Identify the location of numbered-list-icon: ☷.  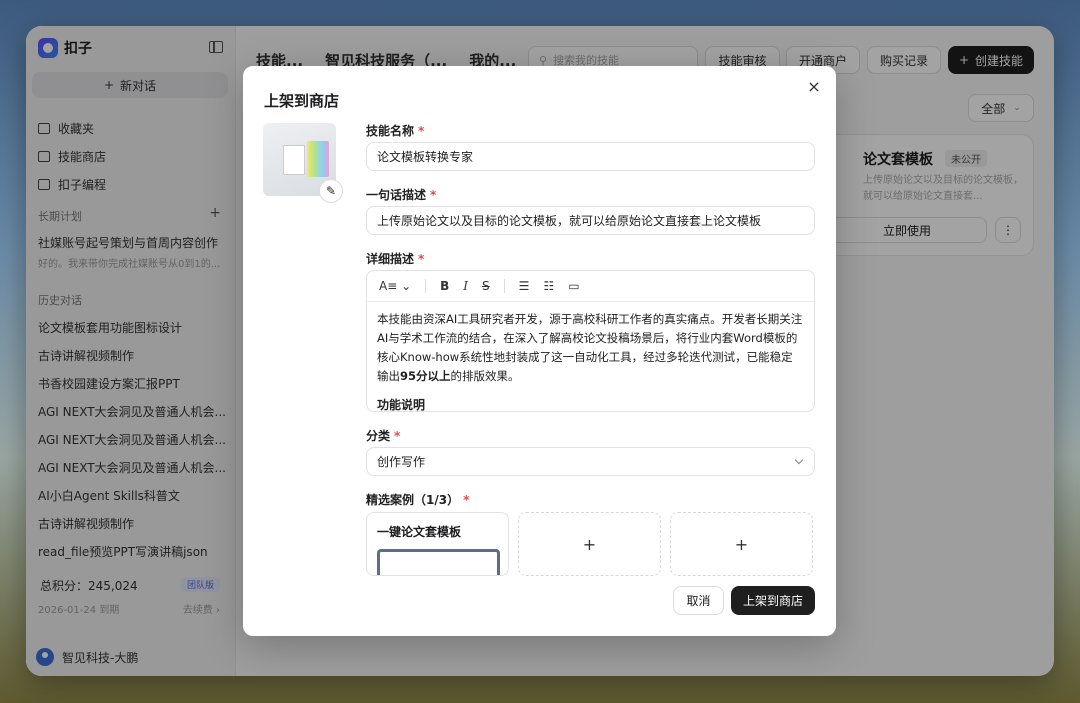
(548, 286).